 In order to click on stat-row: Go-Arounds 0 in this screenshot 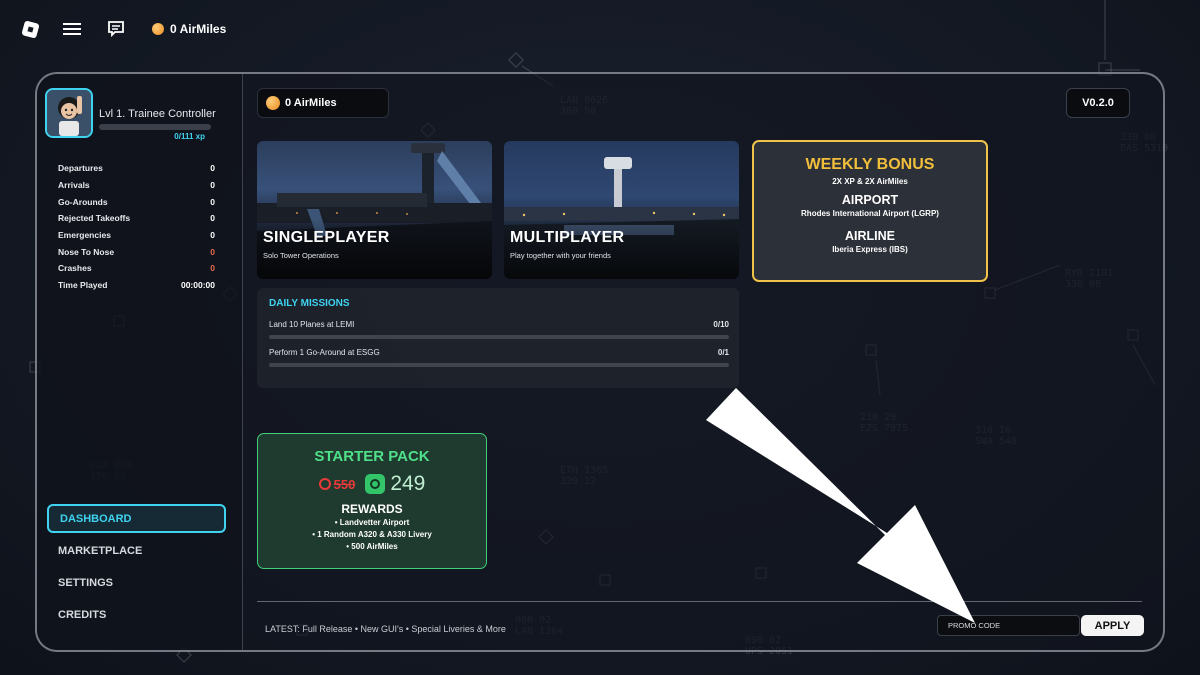, I will do `click(136, 201)`.